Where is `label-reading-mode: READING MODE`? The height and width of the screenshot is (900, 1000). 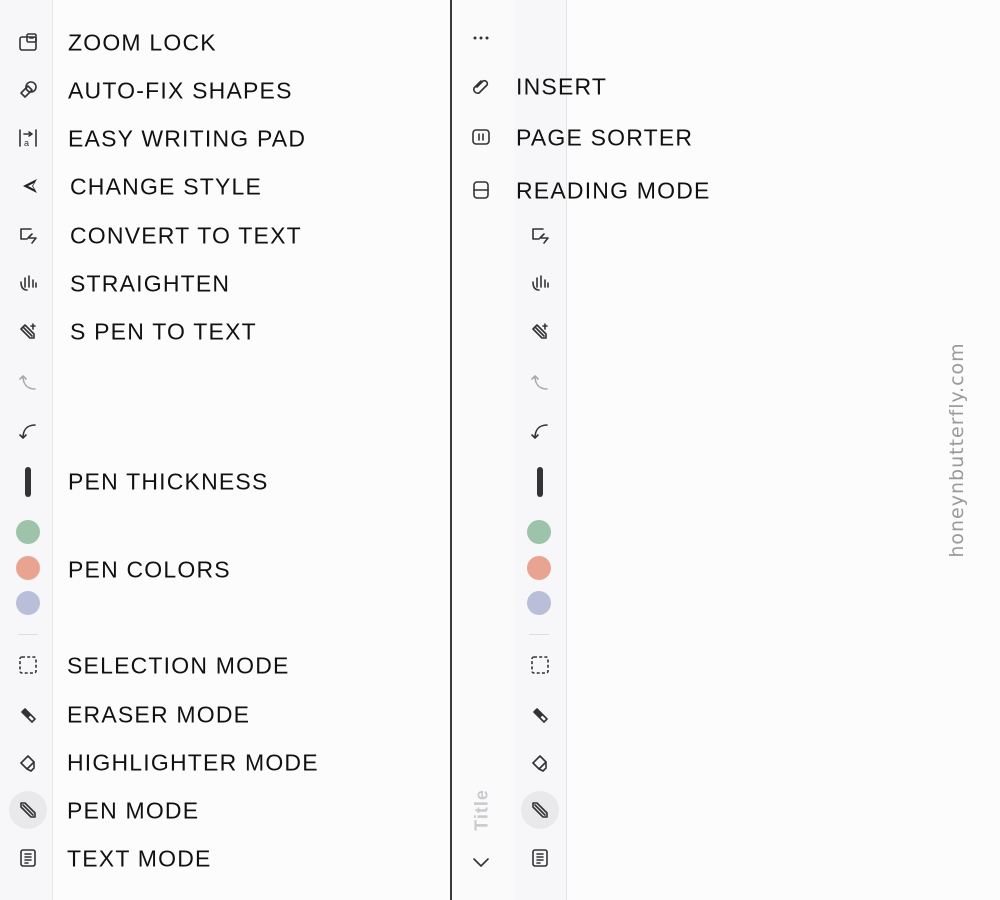 label-reading-mode: READING MODE is located at coordinates (613, 190).